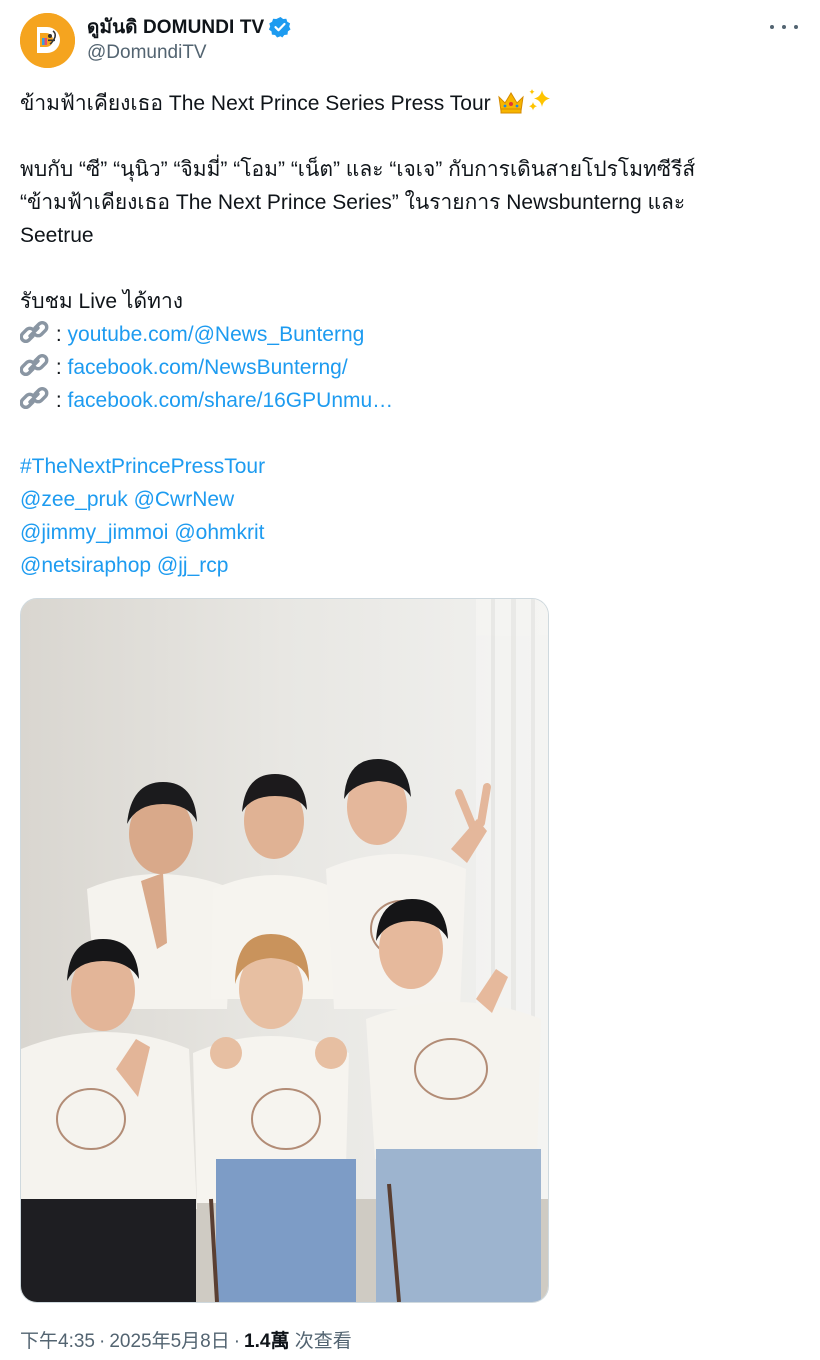  Describe the element at coordinates (208, 367) in the screenshot. I see `facebook-link: facebook.com/NewsBunterng/` at that location.